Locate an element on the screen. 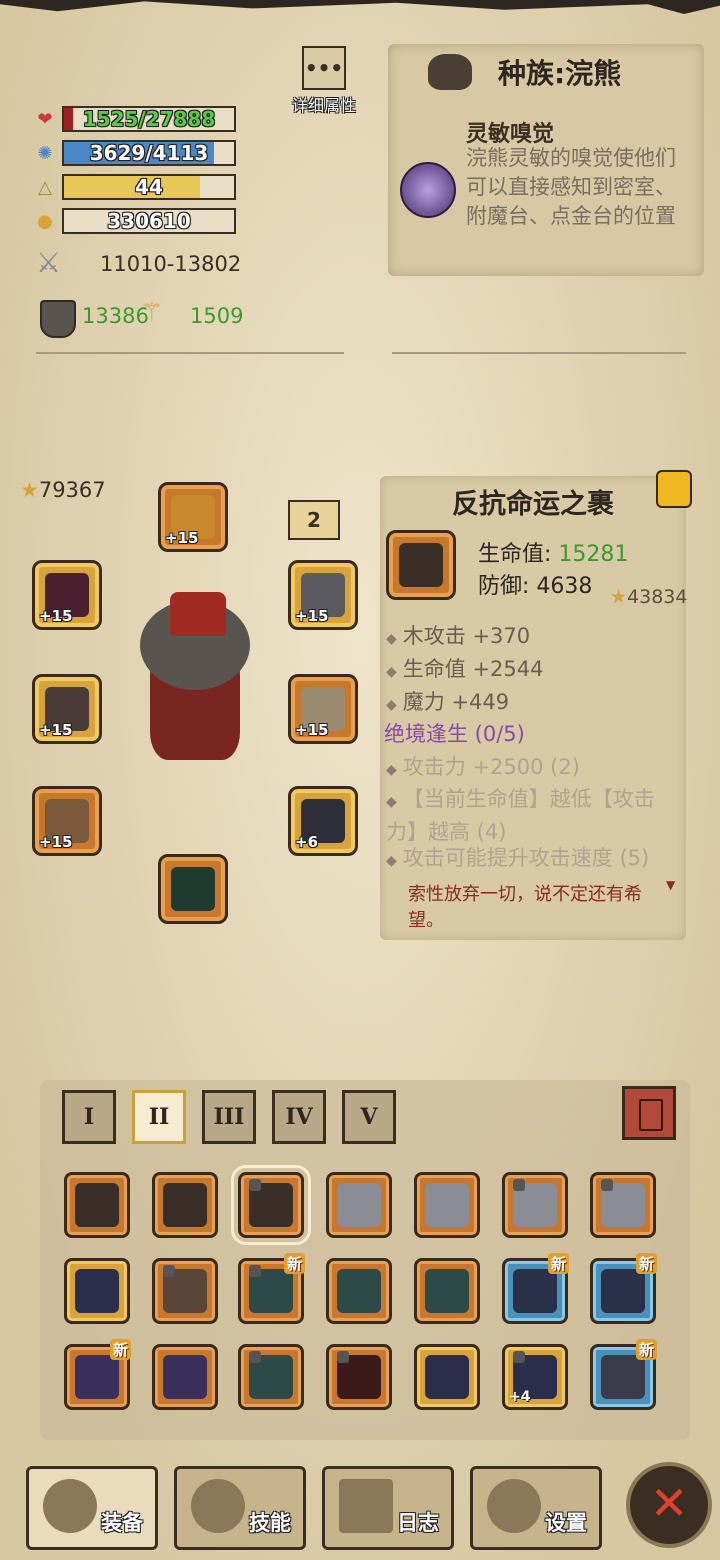 Image resolution: width=720 pixels, height=1560 pixels. set-name: 绝境逢生 (0/5) is located at coordinates (454, 734).